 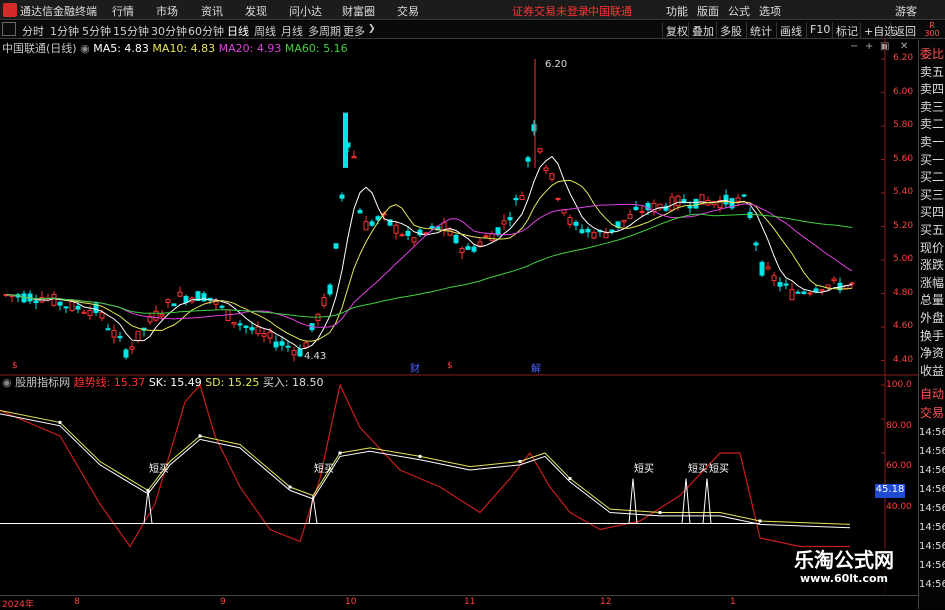 What do you see at coordinates (64, 31) in the screenshot?
I see `tab-1min: 1分钟` at bounding box center [64, 31].